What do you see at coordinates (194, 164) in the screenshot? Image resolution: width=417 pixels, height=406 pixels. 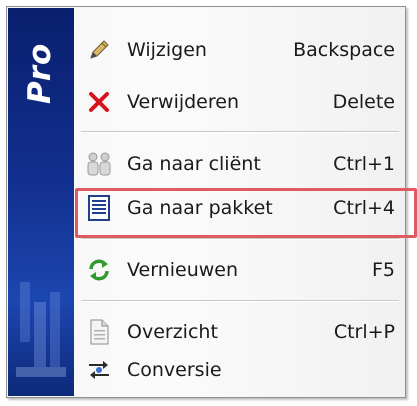 I see `menu-item-label: Ga naar cliënt` at bounding box center [194, 164].